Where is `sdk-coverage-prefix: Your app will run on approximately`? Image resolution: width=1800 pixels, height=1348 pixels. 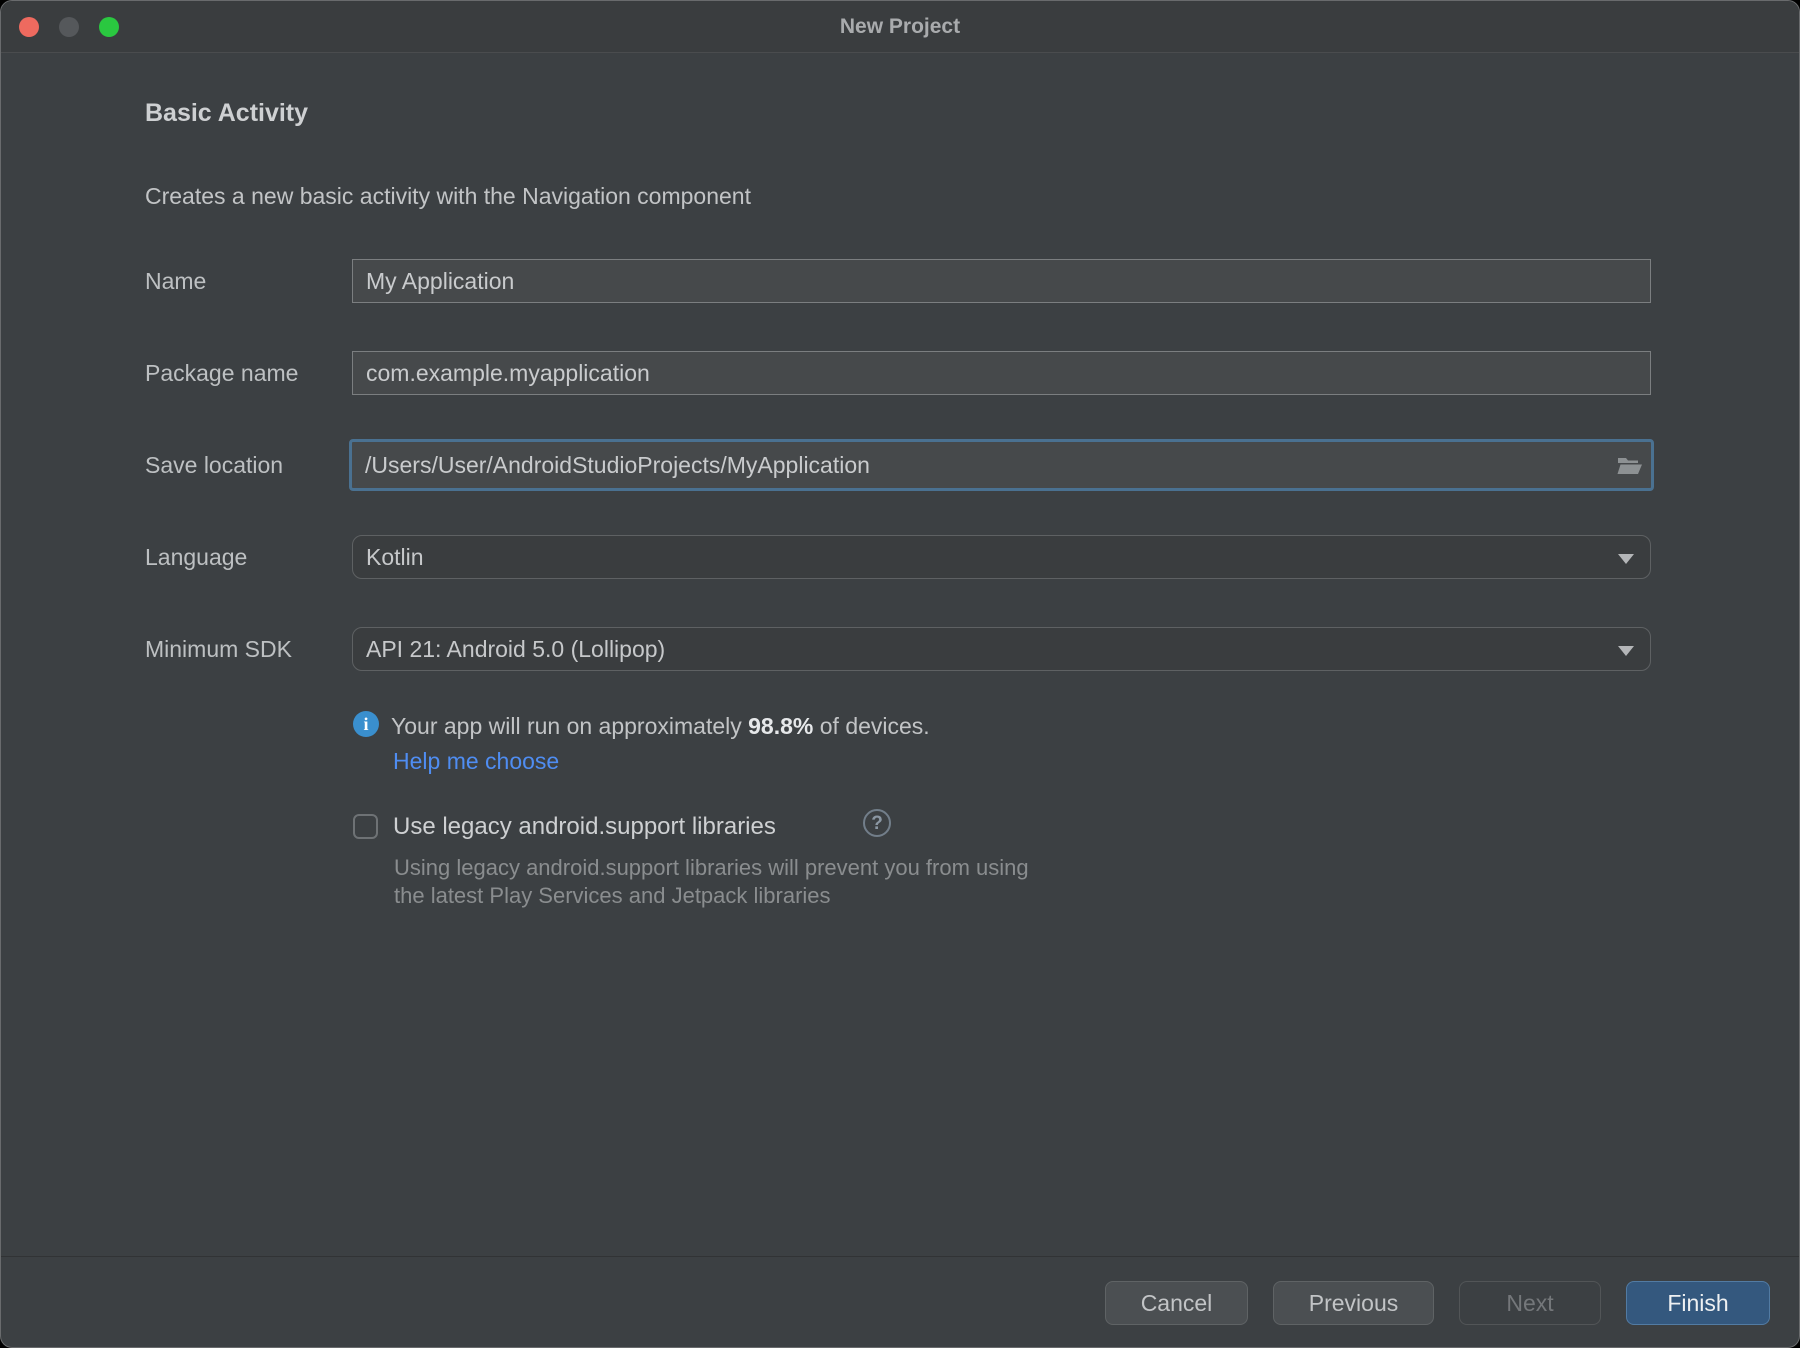
sdk-coverage-prefix: Your app will run on approximately is located at coordinates (570, 726).